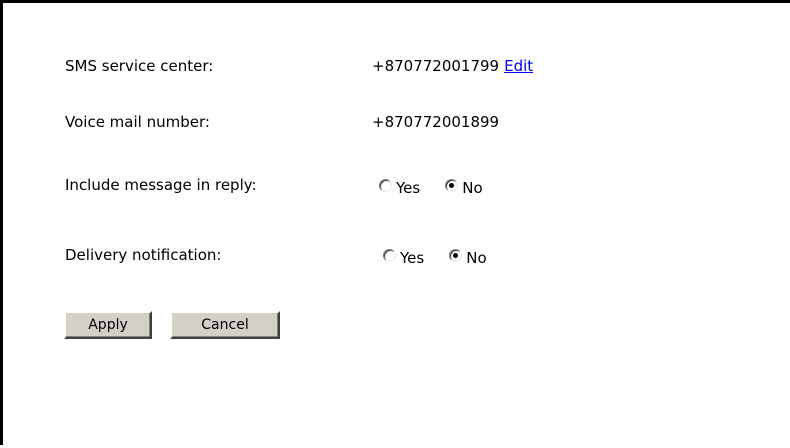 This screenshot has width=790, height=448. Describe the element at coordinates (365, 66) in the screenshot. I see `sms-service-center-row: SMS service center: +870772001799 Edit` at that location.